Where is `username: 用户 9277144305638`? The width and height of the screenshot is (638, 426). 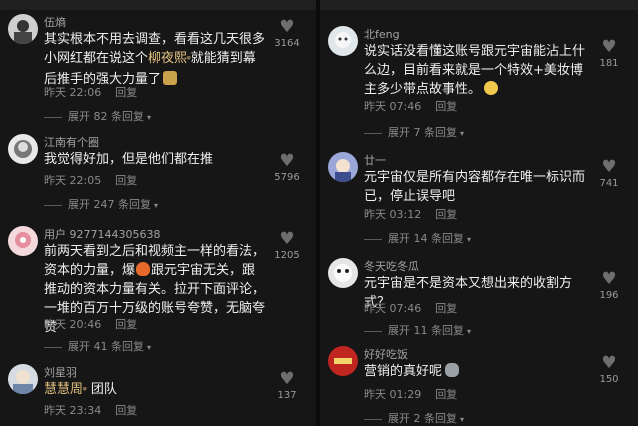
username: 用户 9277144305638 is located at coordinates (102, 234).